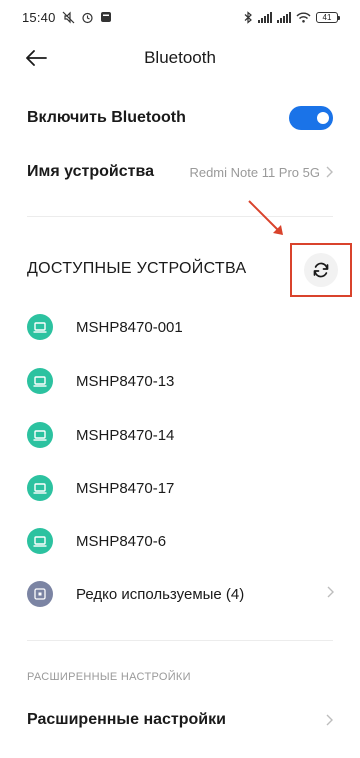 The image size is (360, 758). I want to click on device-item: MSHP8470-17, so click(180, 488).